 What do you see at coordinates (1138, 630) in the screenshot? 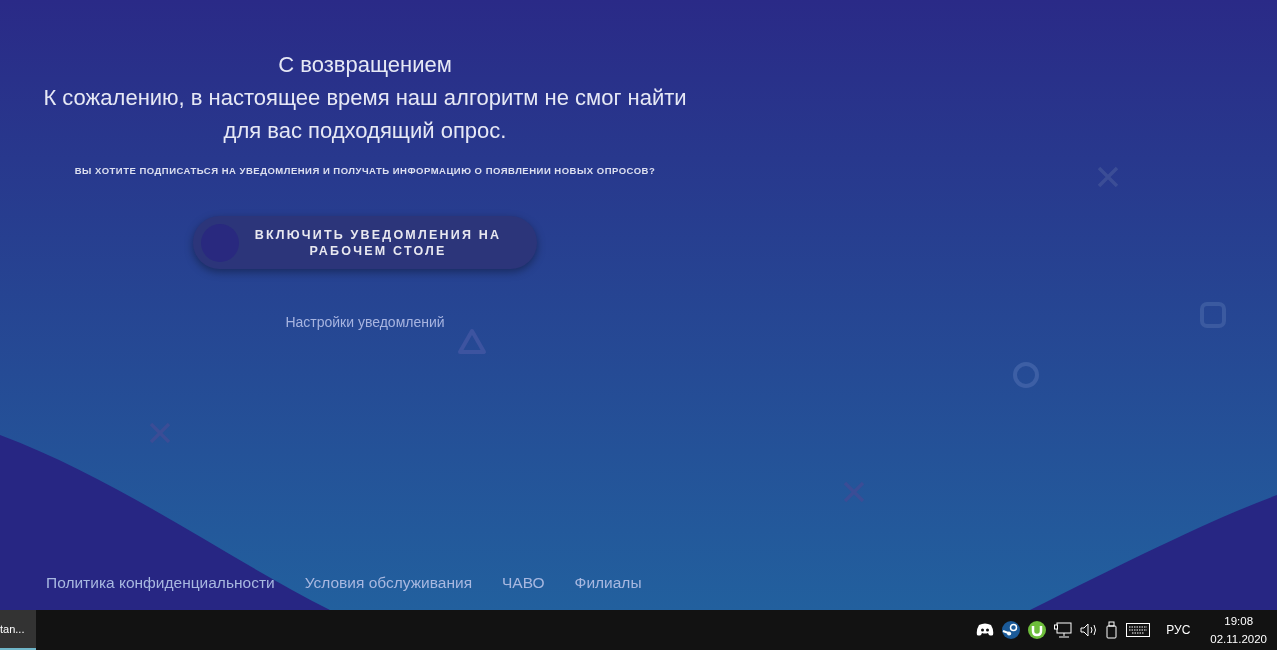
I see `keyboard-icon` at bounding box center [1138, 630].